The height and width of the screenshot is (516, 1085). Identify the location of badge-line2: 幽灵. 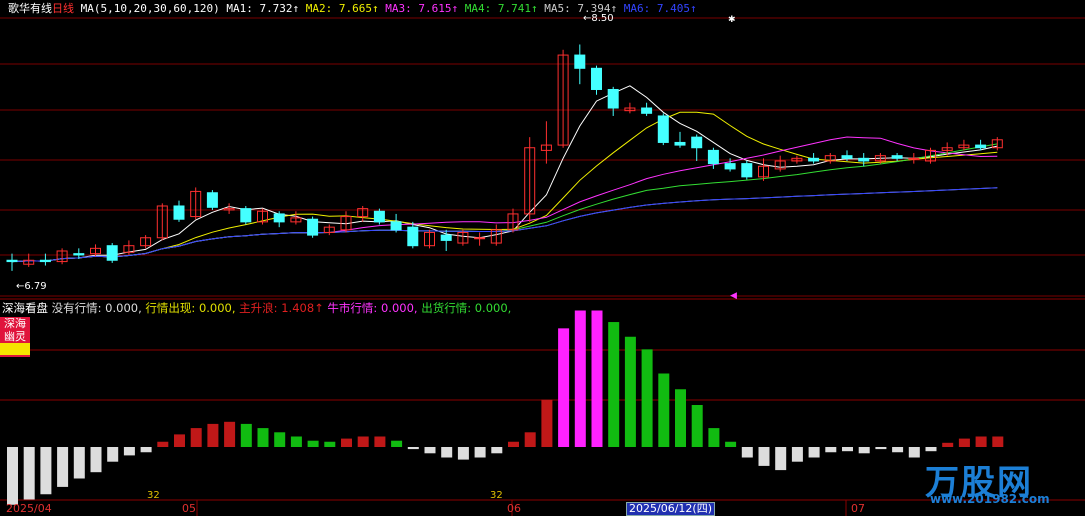
(15, 336).